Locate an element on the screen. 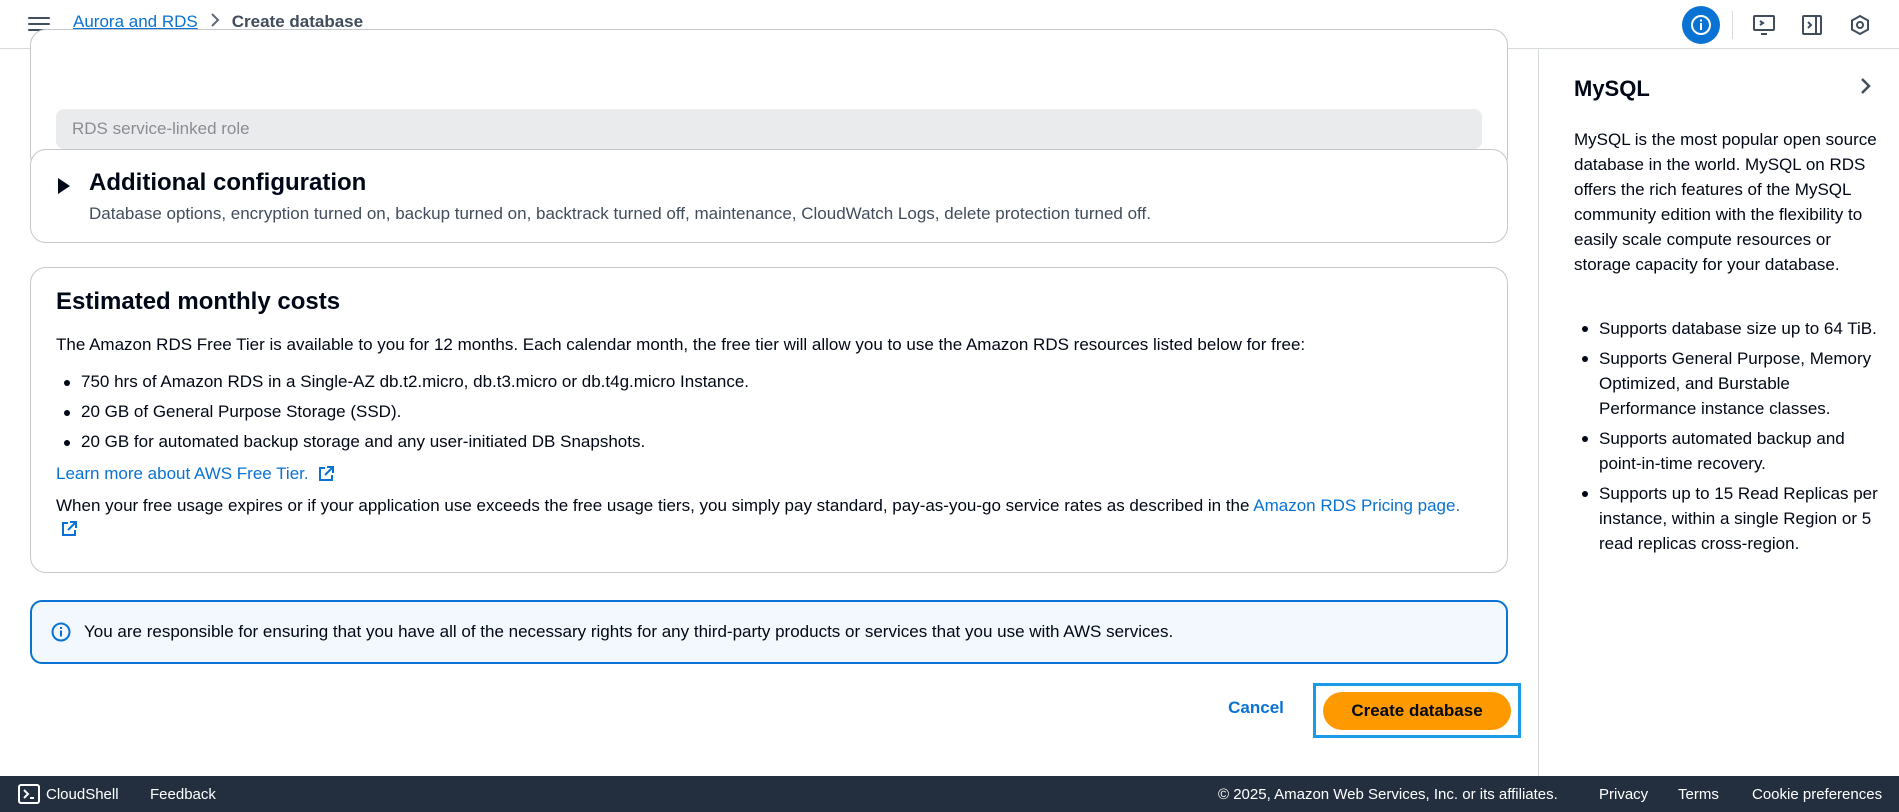 This screenshot has height=812, width=1899. cloudshell-link: CloudShell is located at coordinates (82, 794).